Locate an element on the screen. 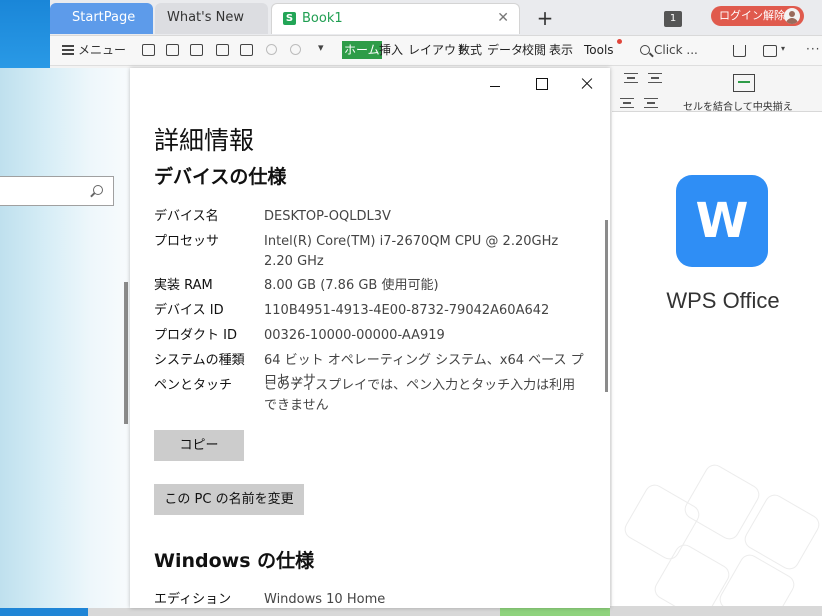  menu-button: メニュー is located at coordinates (94, 50).